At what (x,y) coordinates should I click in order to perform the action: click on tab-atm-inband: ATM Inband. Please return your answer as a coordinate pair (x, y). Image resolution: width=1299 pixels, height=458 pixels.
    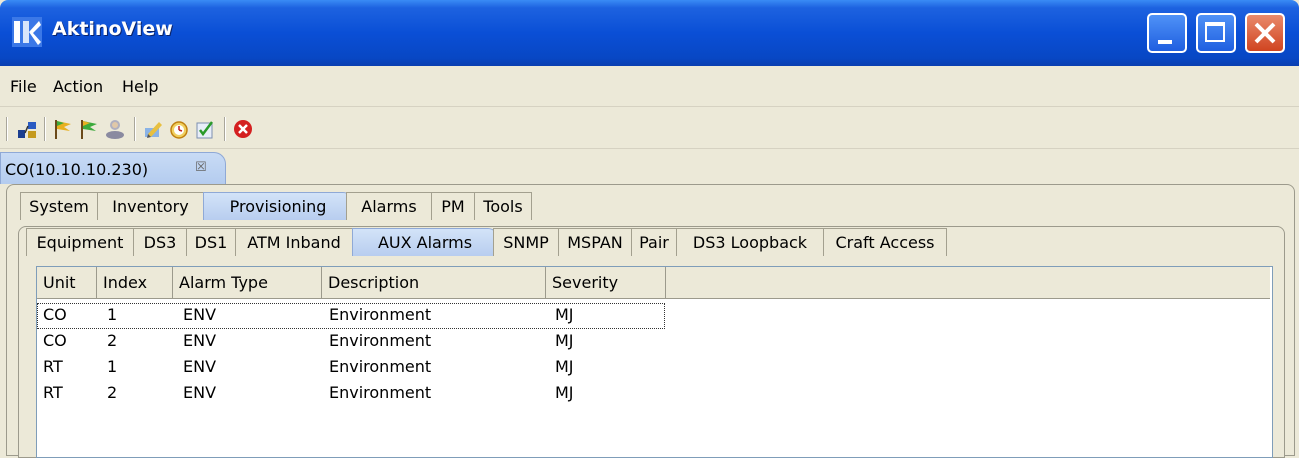
    Looking at the image, I should click on (294, 242).